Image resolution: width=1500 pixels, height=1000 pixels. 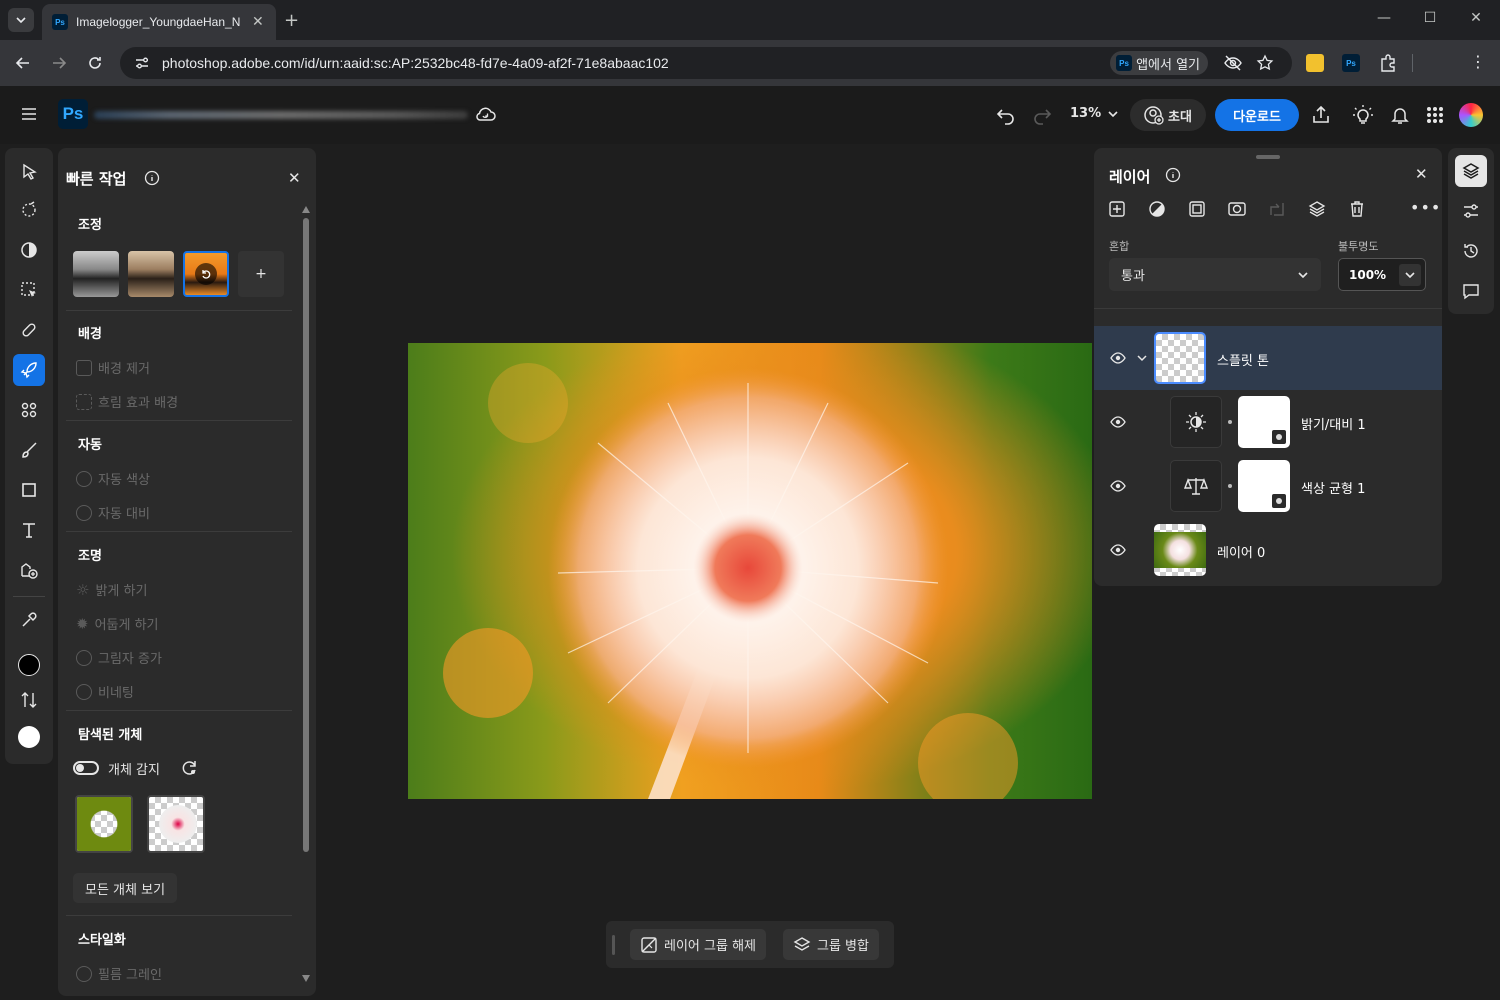 What do you see at coordinates (29, 450) in the screenshot?
I see `brush-icon` at bounding box center [29, 450].